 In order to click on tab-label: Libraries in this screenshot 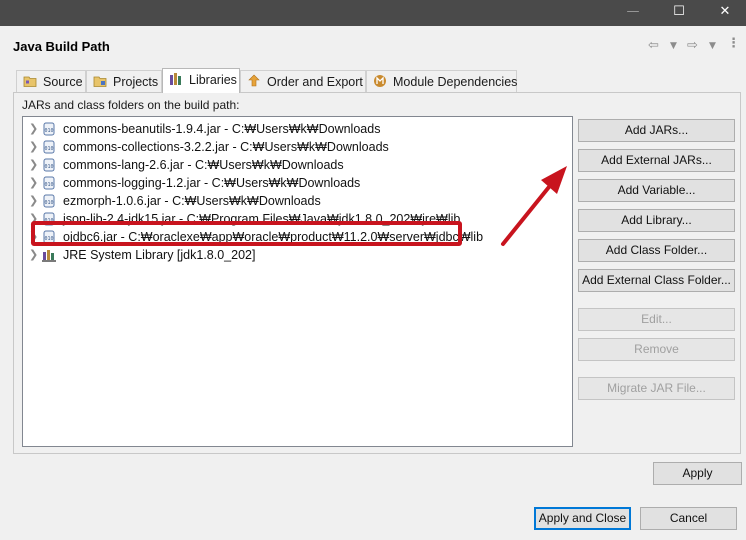, I will do `click(213, 80)`.